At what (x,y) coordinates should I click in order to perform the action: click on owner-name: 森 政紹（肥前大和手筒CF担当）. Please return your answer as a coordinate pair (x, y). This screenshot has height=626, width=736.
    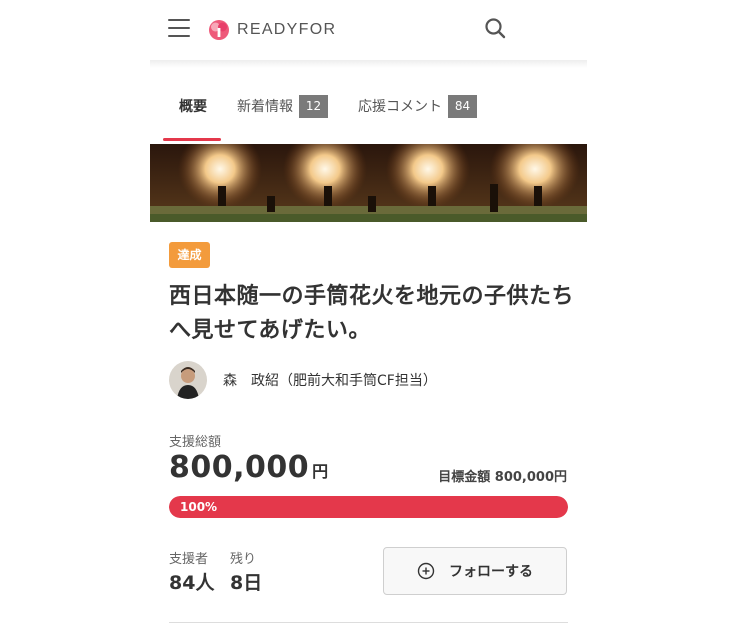
    Looking at the image, I should click on (330, 381).